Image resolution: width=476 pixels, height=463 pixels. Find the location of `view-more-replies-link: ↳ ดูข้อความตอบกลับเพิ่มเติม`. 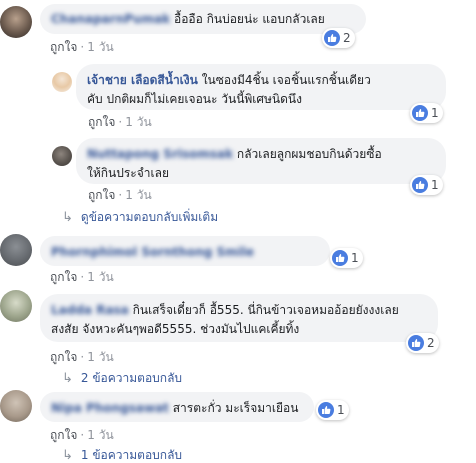

view-more-replies-link: ↳ ดูข้อความตอบกลับเพิ่มเติม is located at coordinates (140, 217).